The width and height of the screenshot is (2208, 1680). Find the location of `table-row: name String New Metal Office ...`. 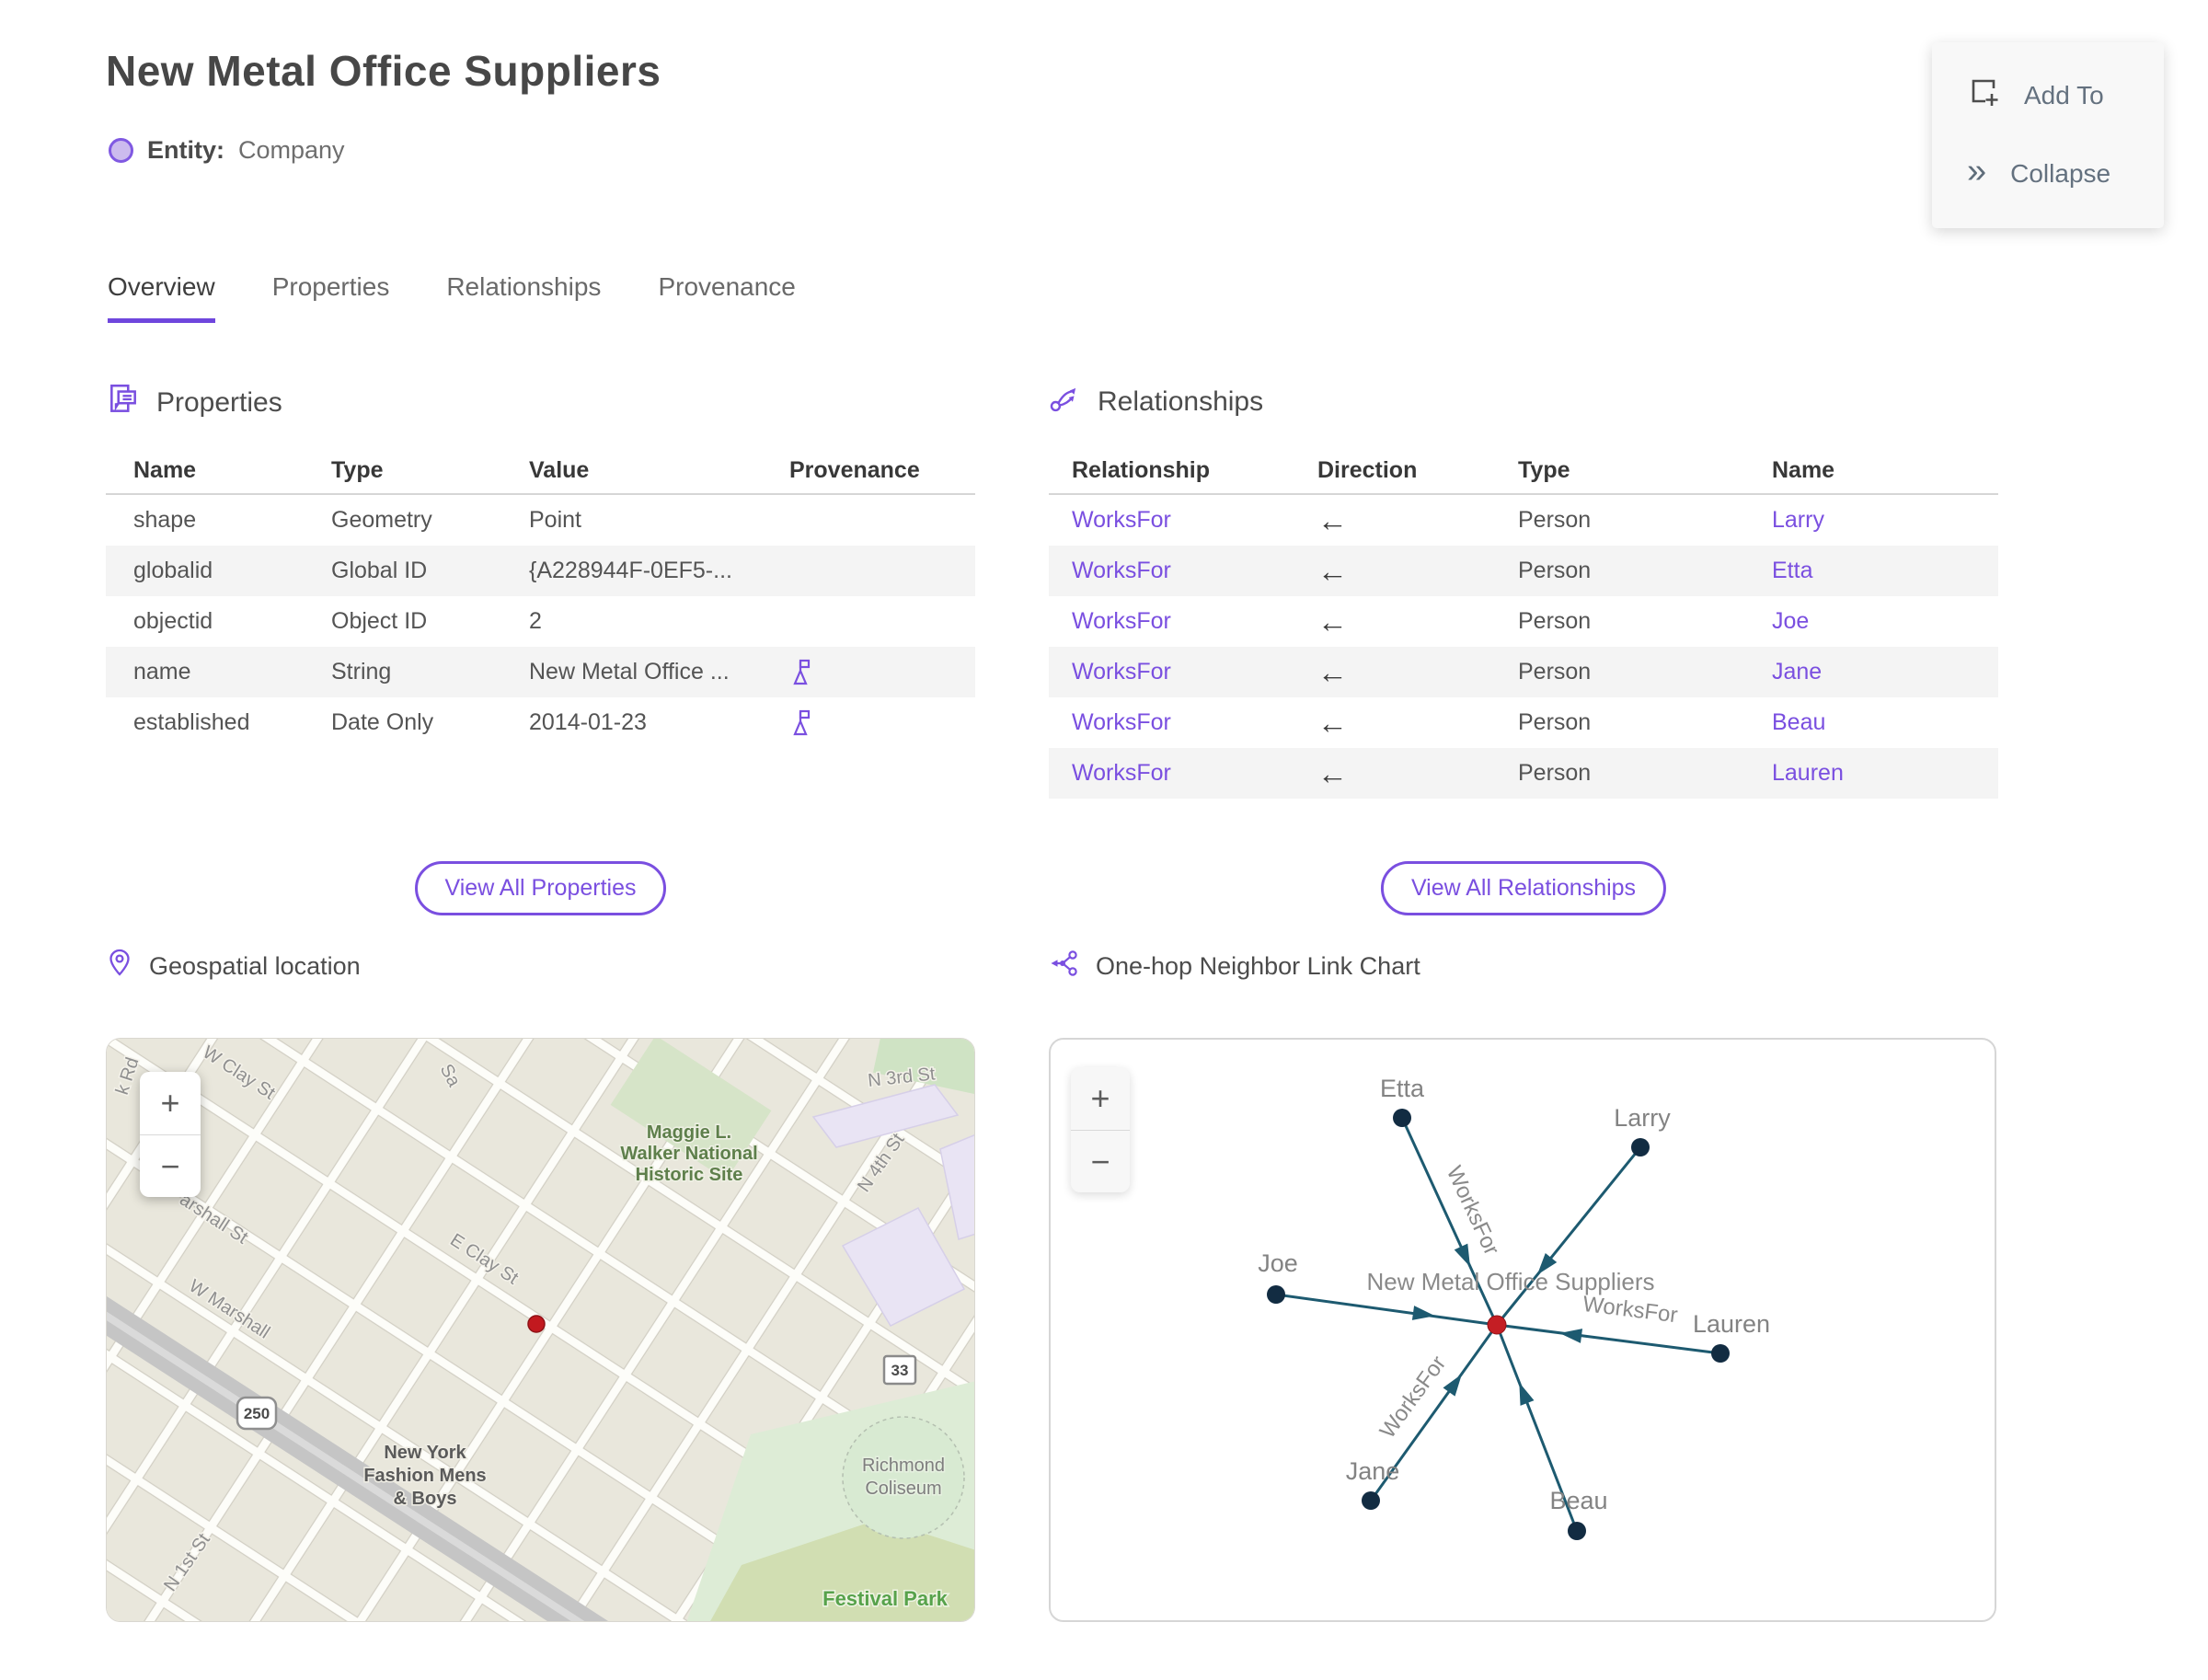

table-row: name String New Metal Office ... is located at coordinates (540, 672).